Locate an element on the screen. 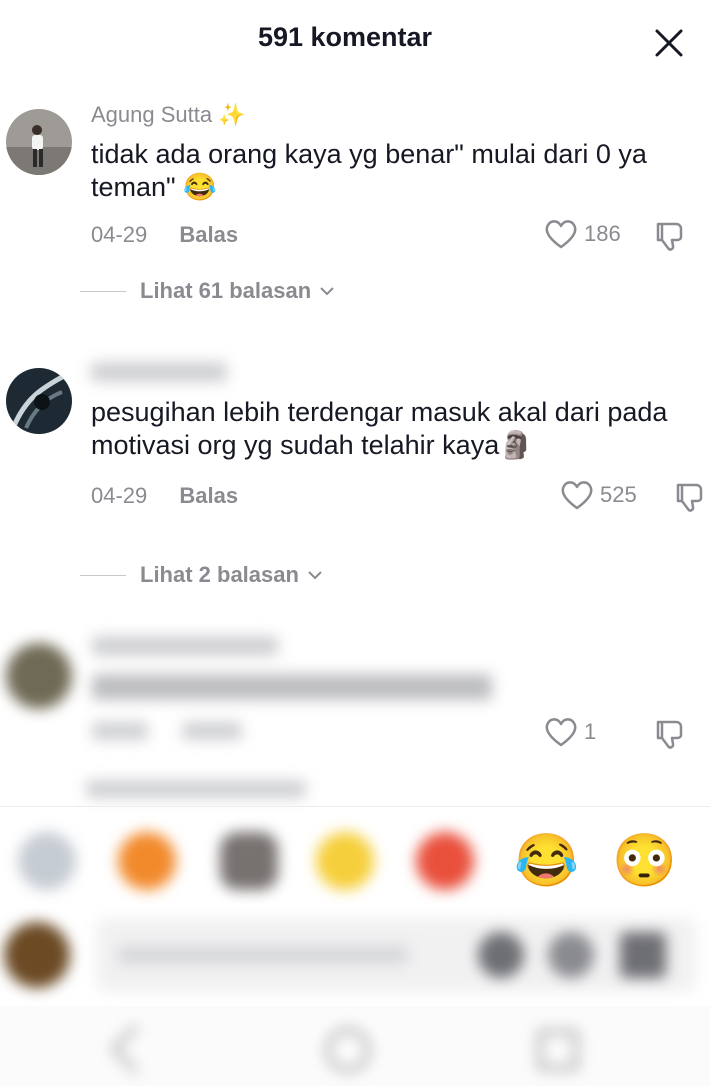 The width and height of the screenshot is (710, 1086). like-button: 525 is located at coordinates (598, 495).